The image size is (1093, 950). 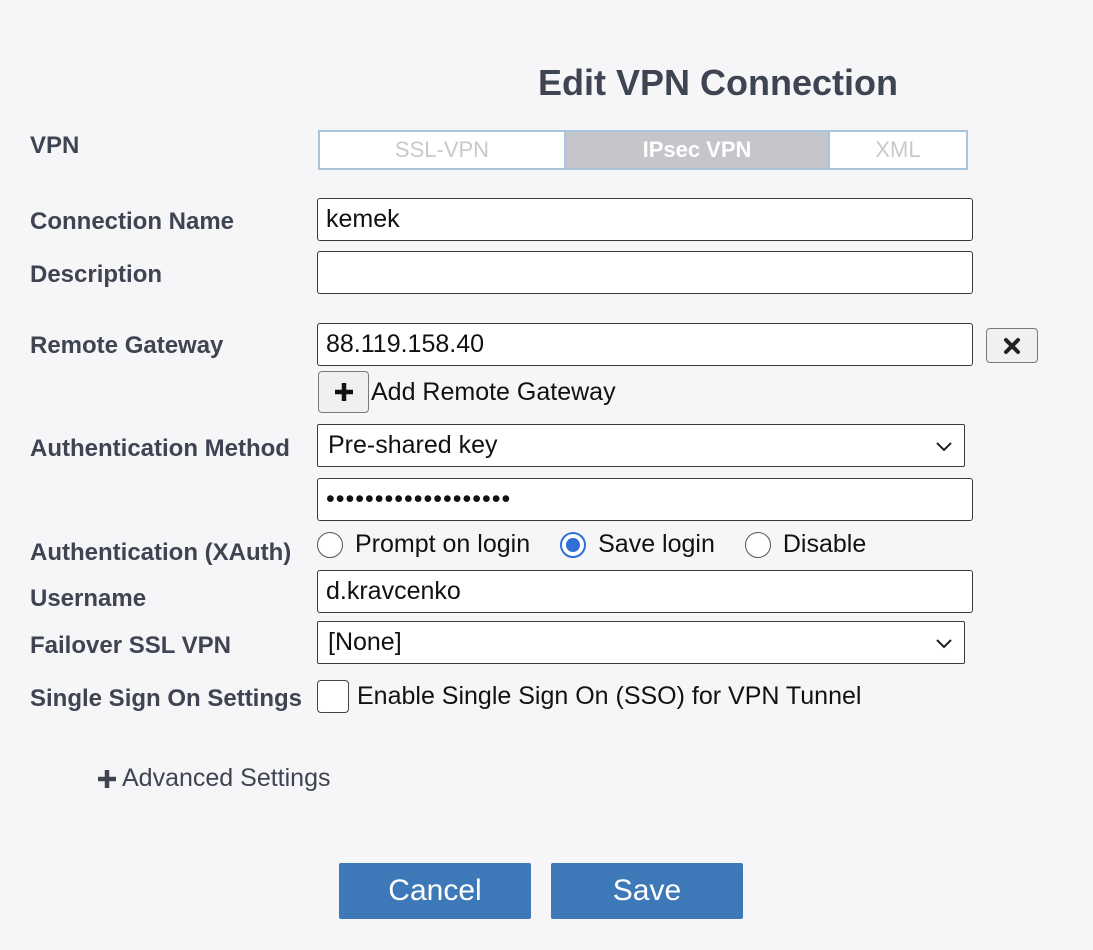 I want to click on xauth-option-label: Save login, so click(x=656, y=544).